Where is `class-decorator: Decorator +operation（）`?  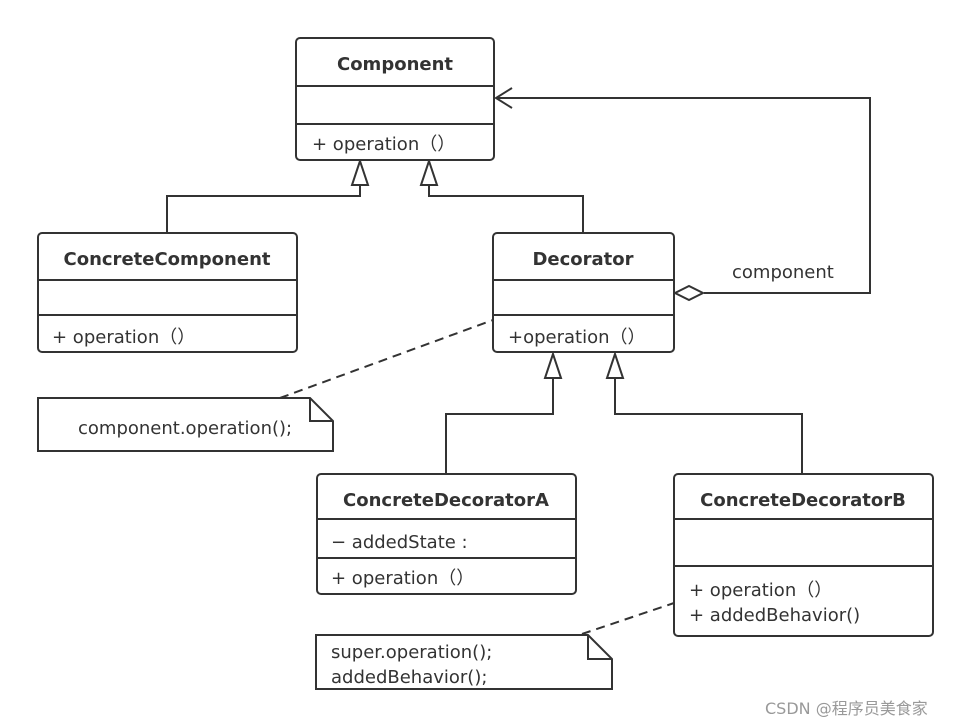 class-decorator: Decorator +operation（） is located at coordinates (583, 292).